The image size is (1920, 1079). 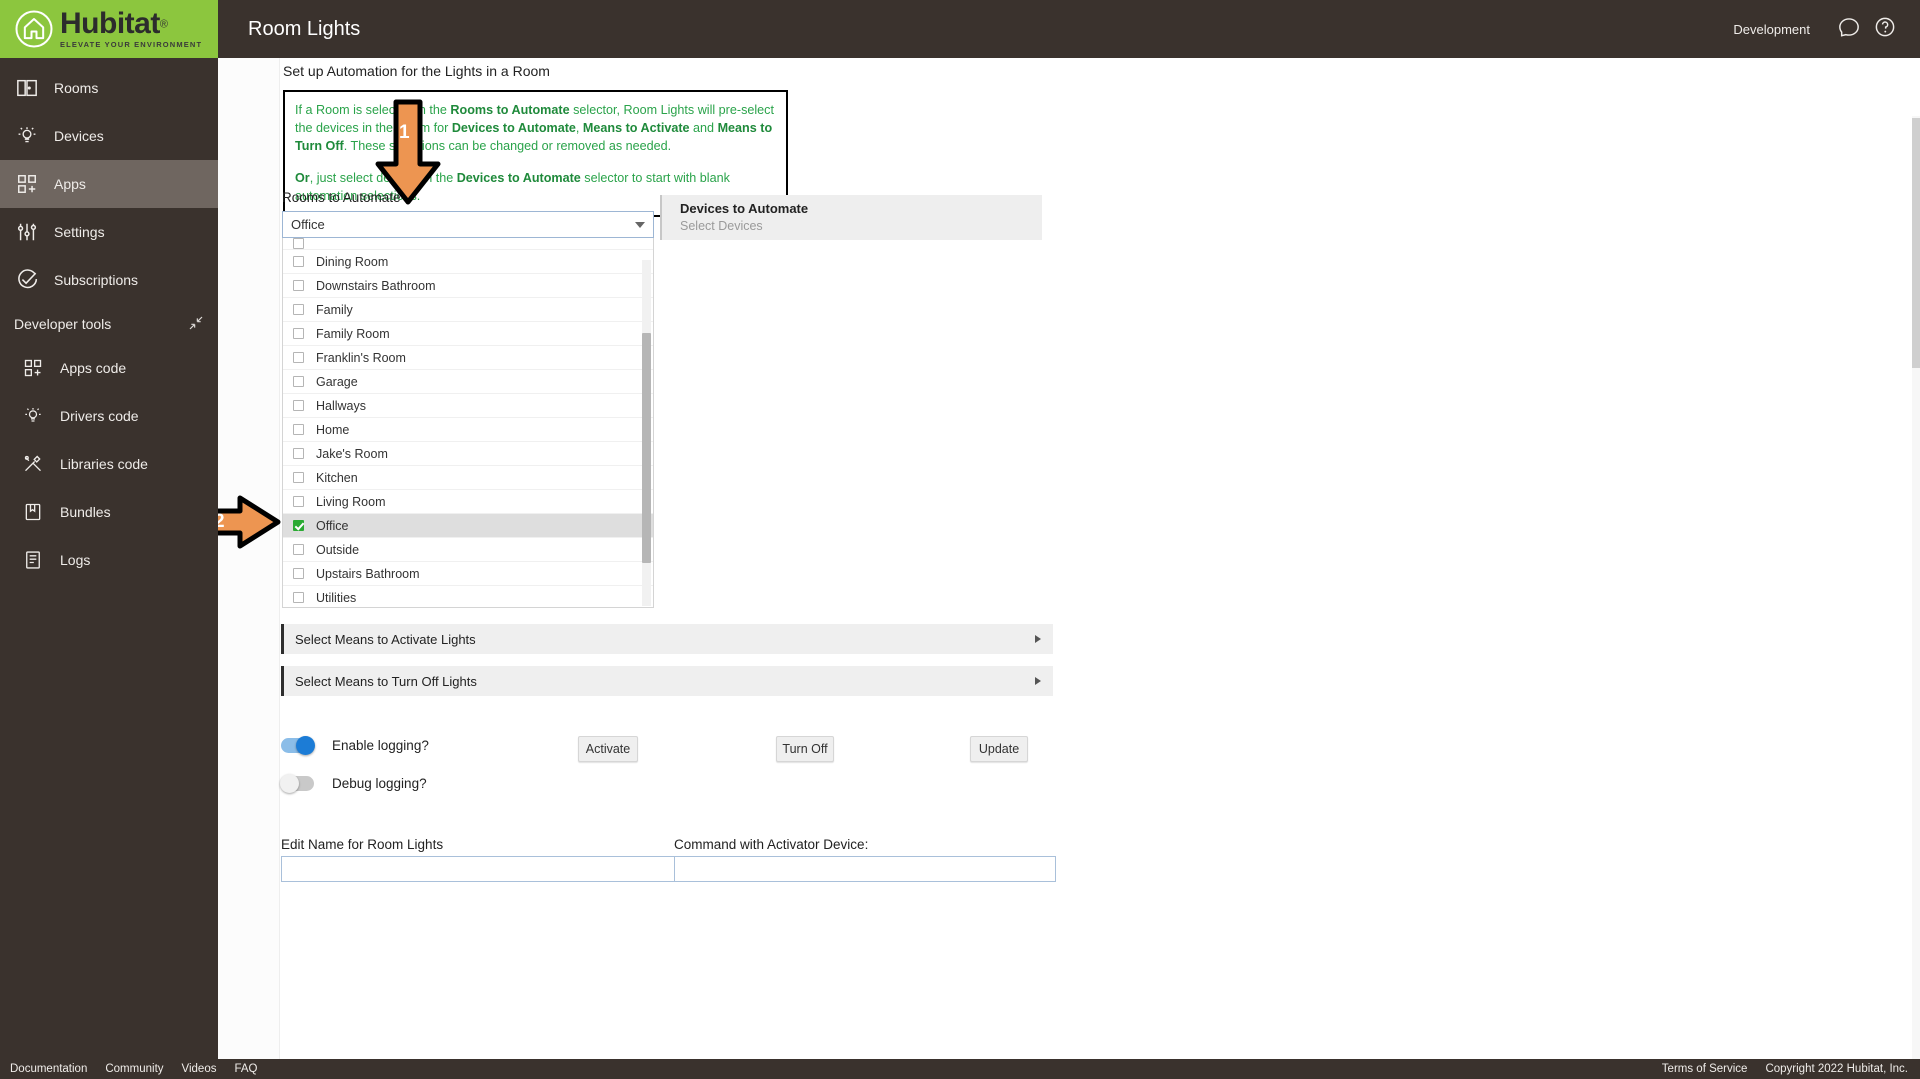 What do you see at coordinates (468, 244) in the screenshot?
I see `list-item` at bounding box center [468, 244].